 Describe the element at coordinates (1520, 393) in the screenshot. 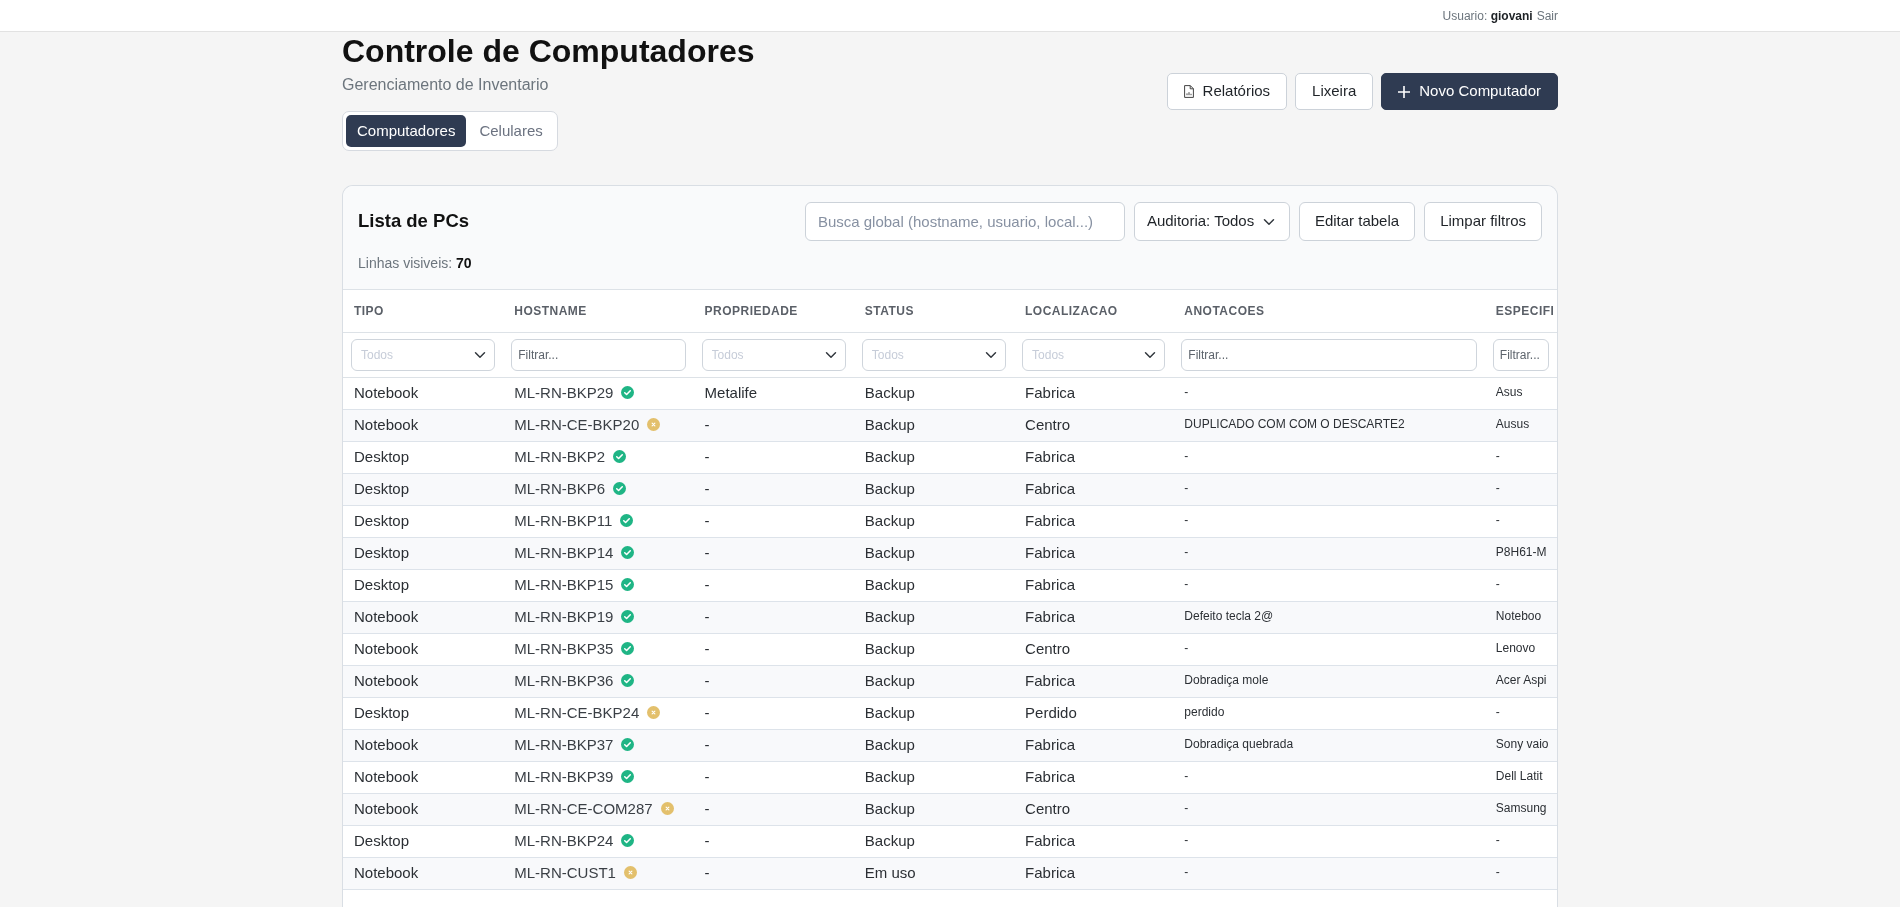

I see `table-cell: Asus` at that location.